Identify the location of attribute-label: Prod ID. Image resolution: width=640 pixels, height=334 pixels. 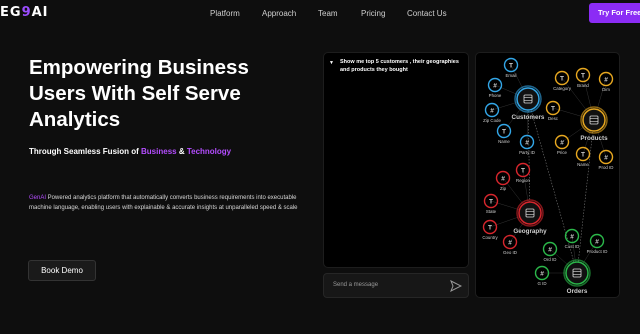
(606, 167).